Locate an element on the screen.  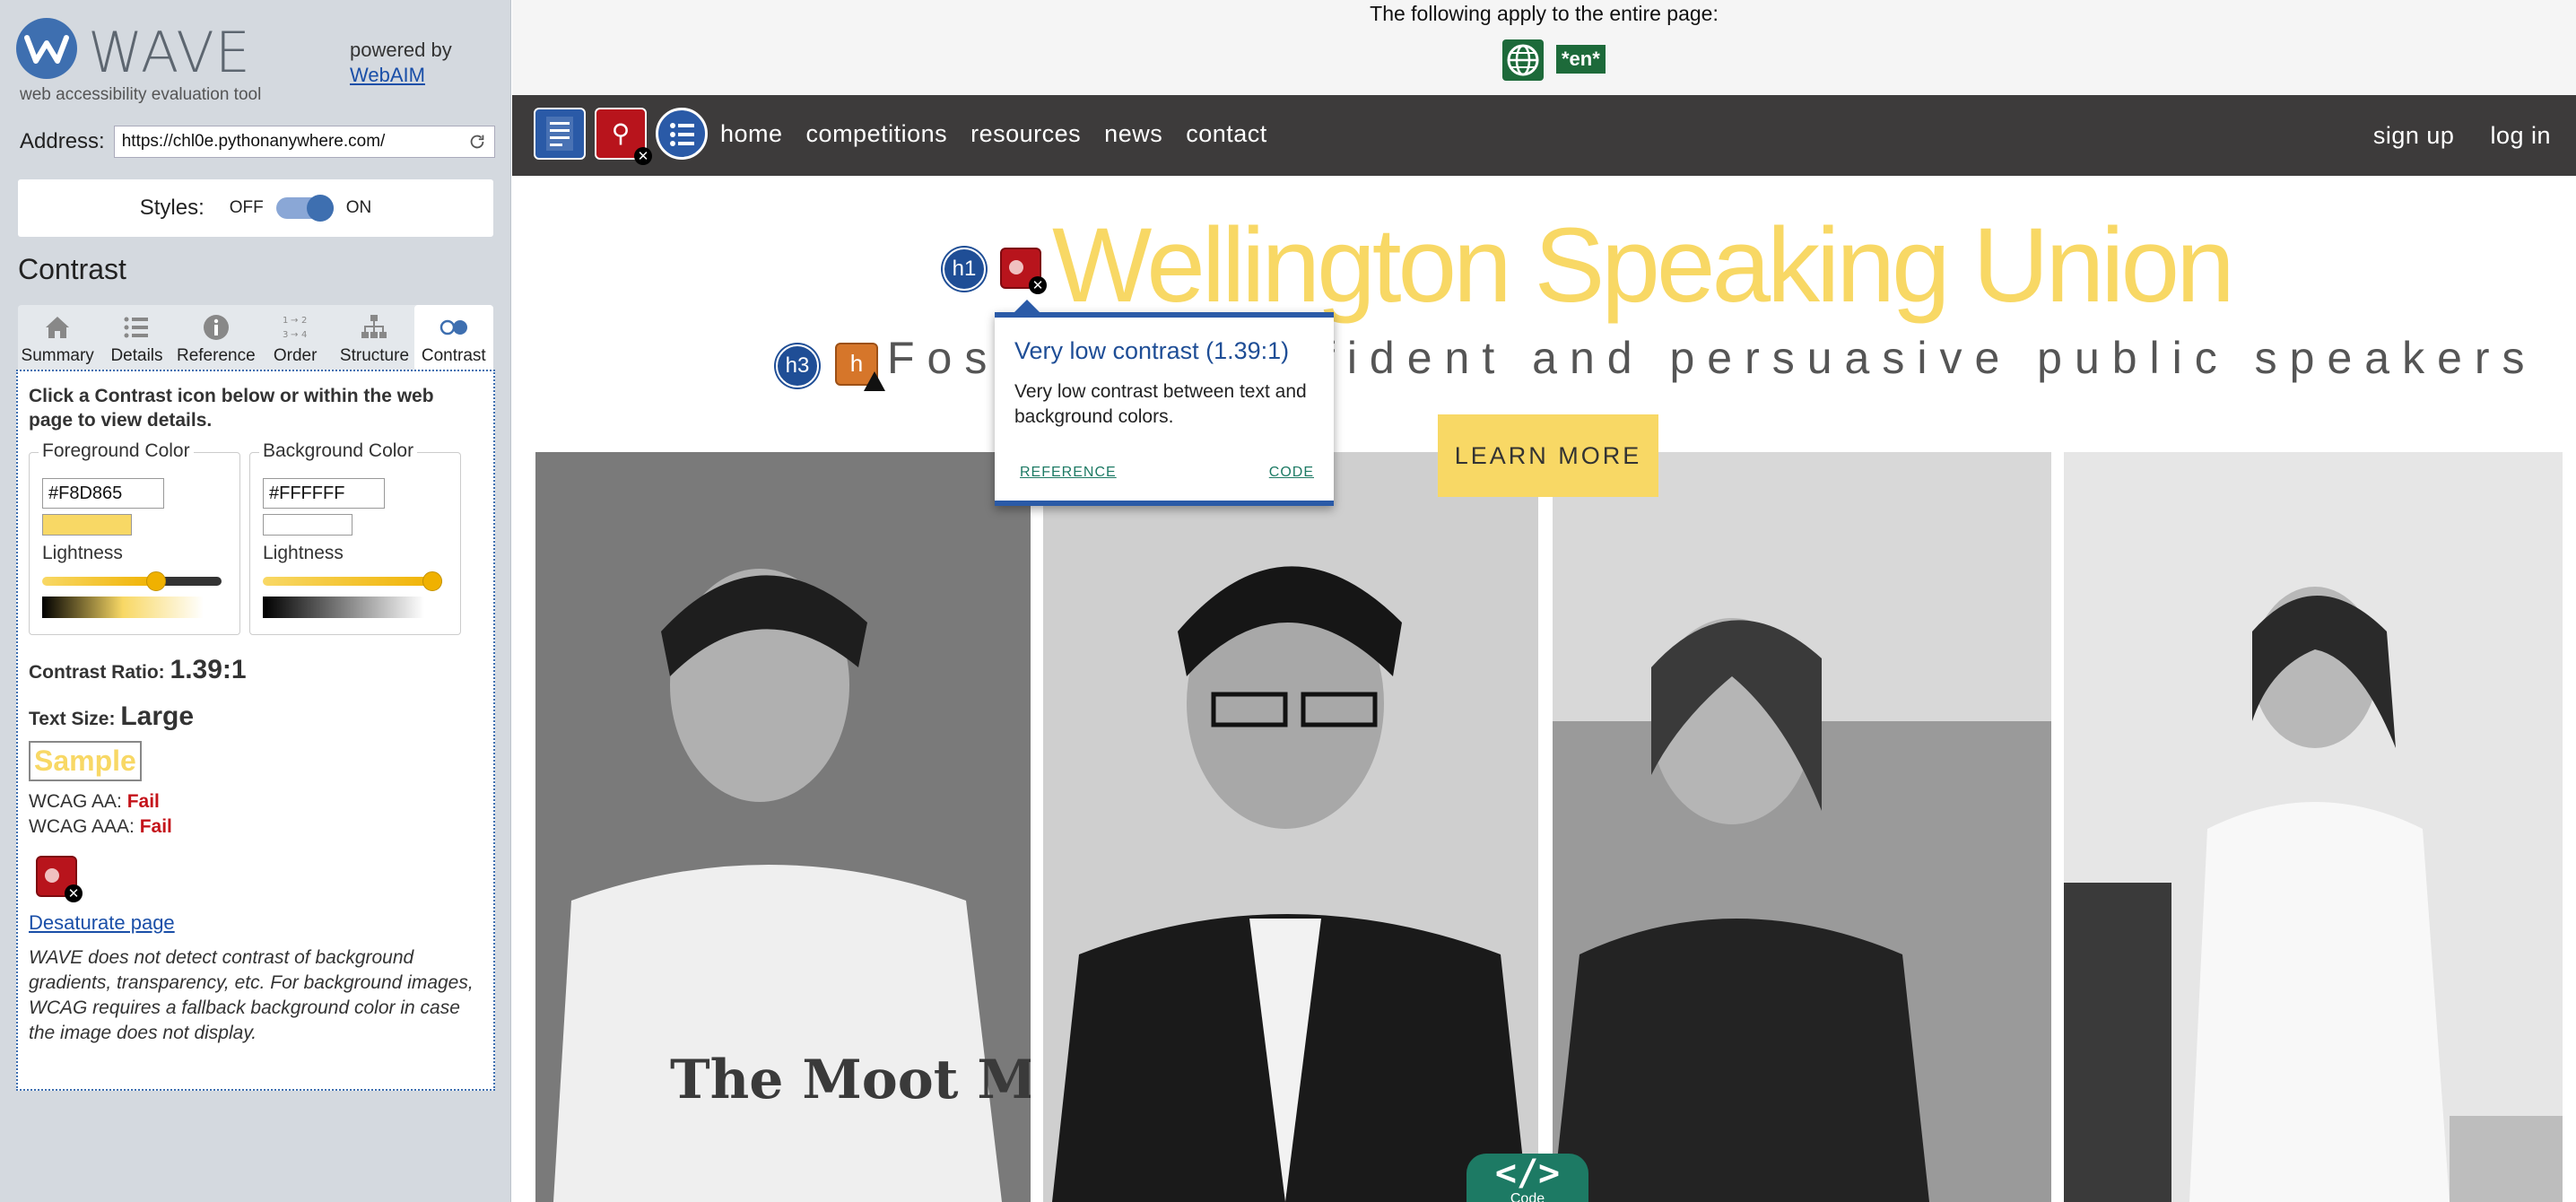
background-legend: Background Color is located at coordinates (338, 451).